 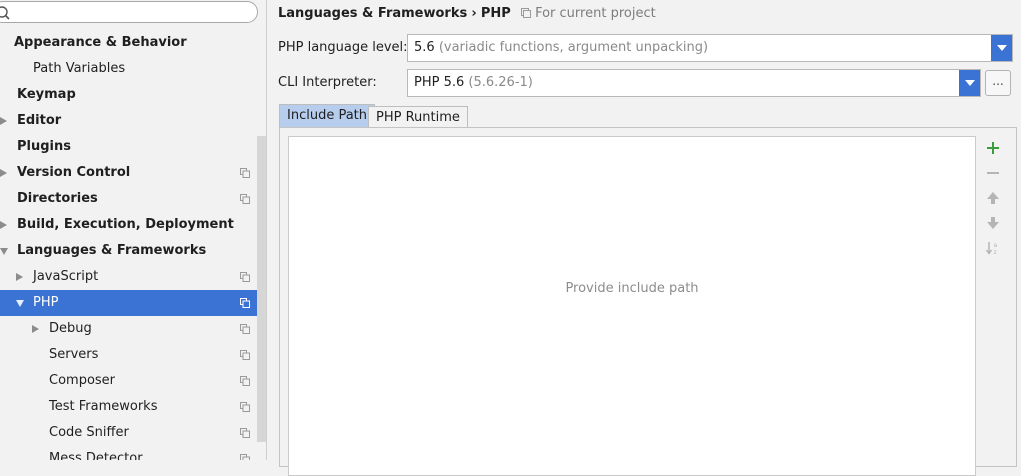 What do you see at coordinates (133, 69) in the screenshot?
I see `sidebar-item-path-variables: Path Variables` at bounding box center [133, 69].